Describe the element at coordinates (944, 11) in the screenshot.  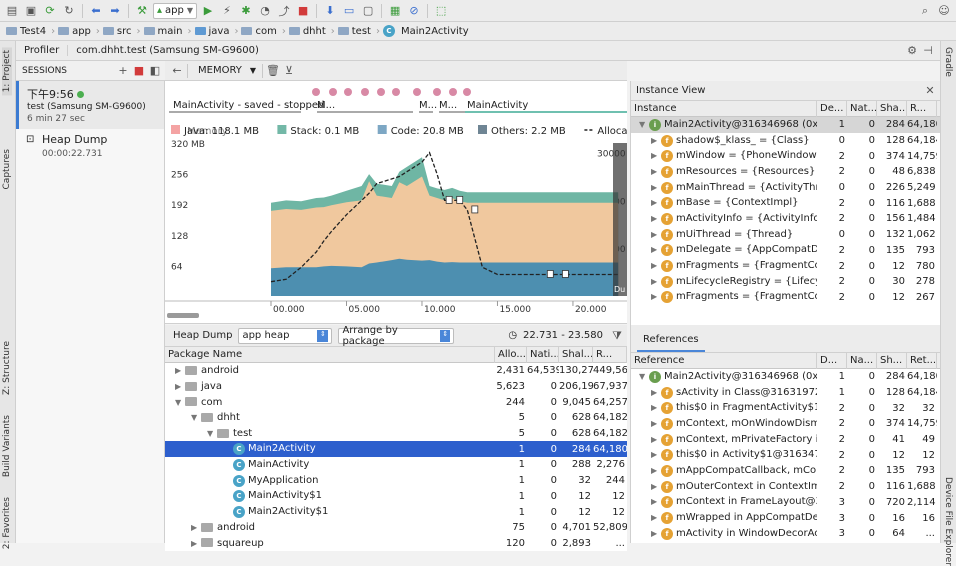
I see `profile-user-icon: ☺` at that location.